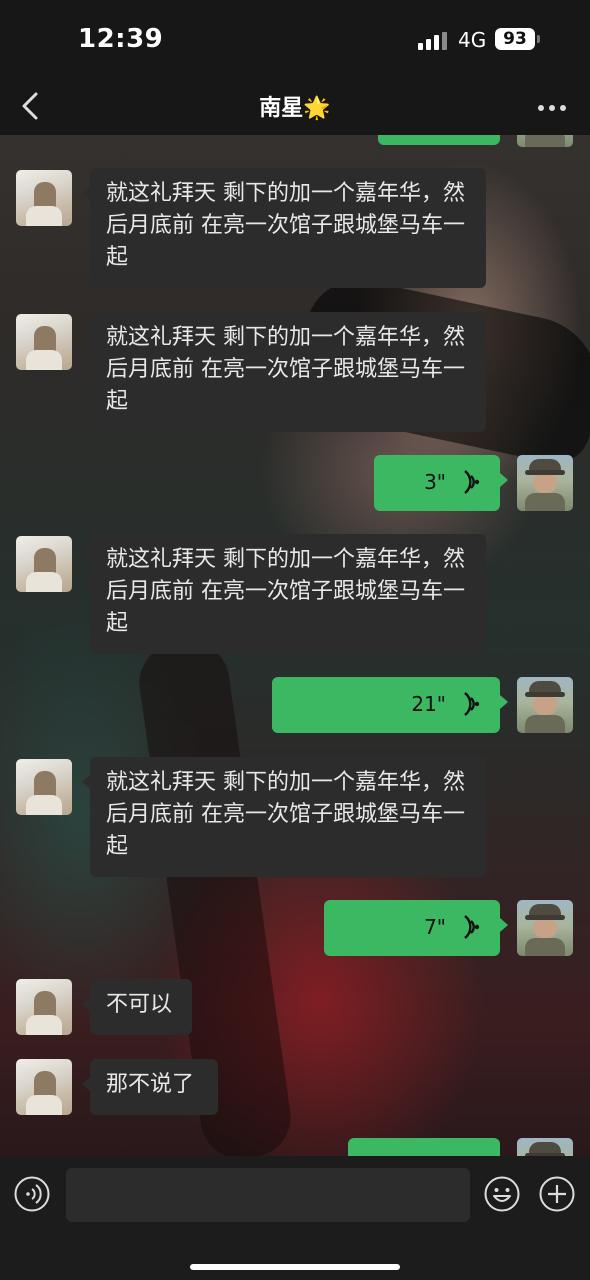  What do you see at coordinates (295, 1088) in the screenshot?
I see `message-incoming: 那不说了` at bounding box center [295, 1088].